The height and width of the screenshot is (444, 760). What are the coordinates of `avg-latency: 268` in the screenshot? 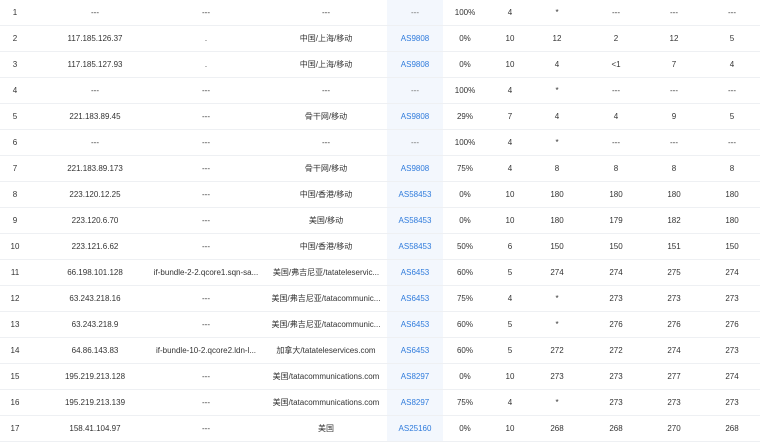 It's located at (616, 428).